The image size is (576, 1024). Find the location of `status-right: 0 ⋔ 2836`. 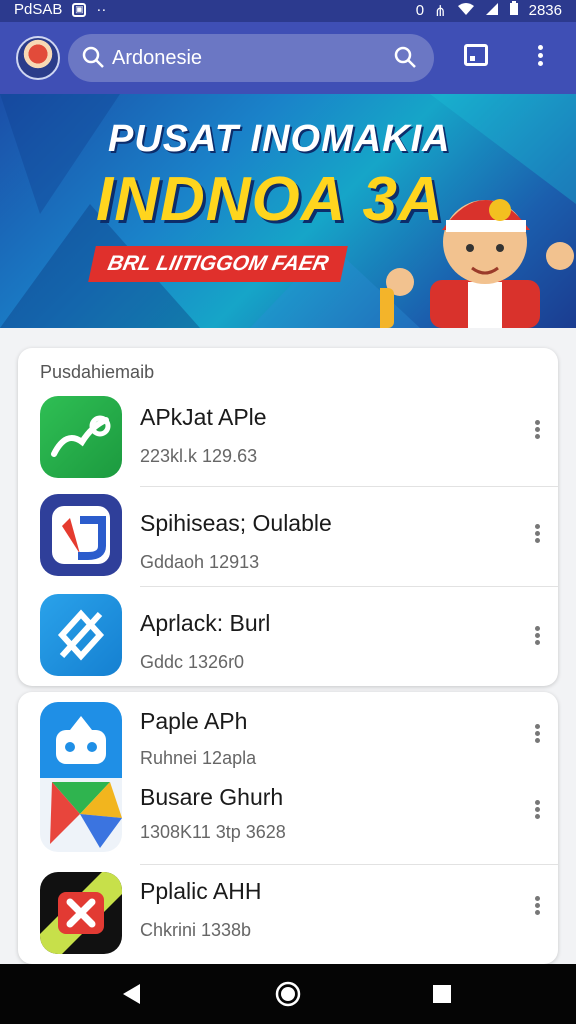

status-right: 0 ⋔ 2836 is located at coordinates (489, 10).